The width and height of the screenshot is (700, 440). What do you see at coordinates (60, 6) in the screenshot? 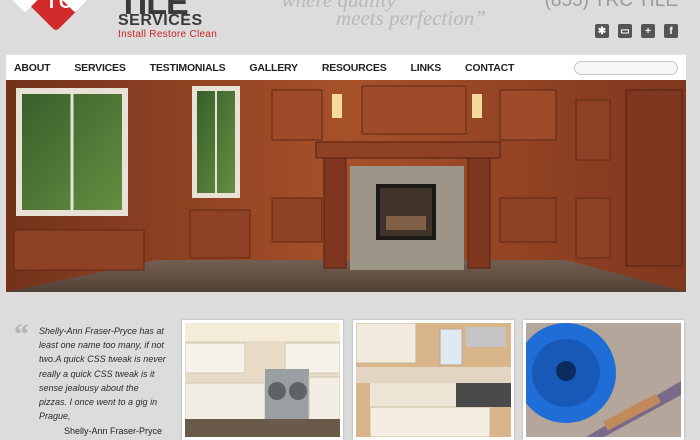
I see `logo-letters: TC` at bounding box center [60, 6].